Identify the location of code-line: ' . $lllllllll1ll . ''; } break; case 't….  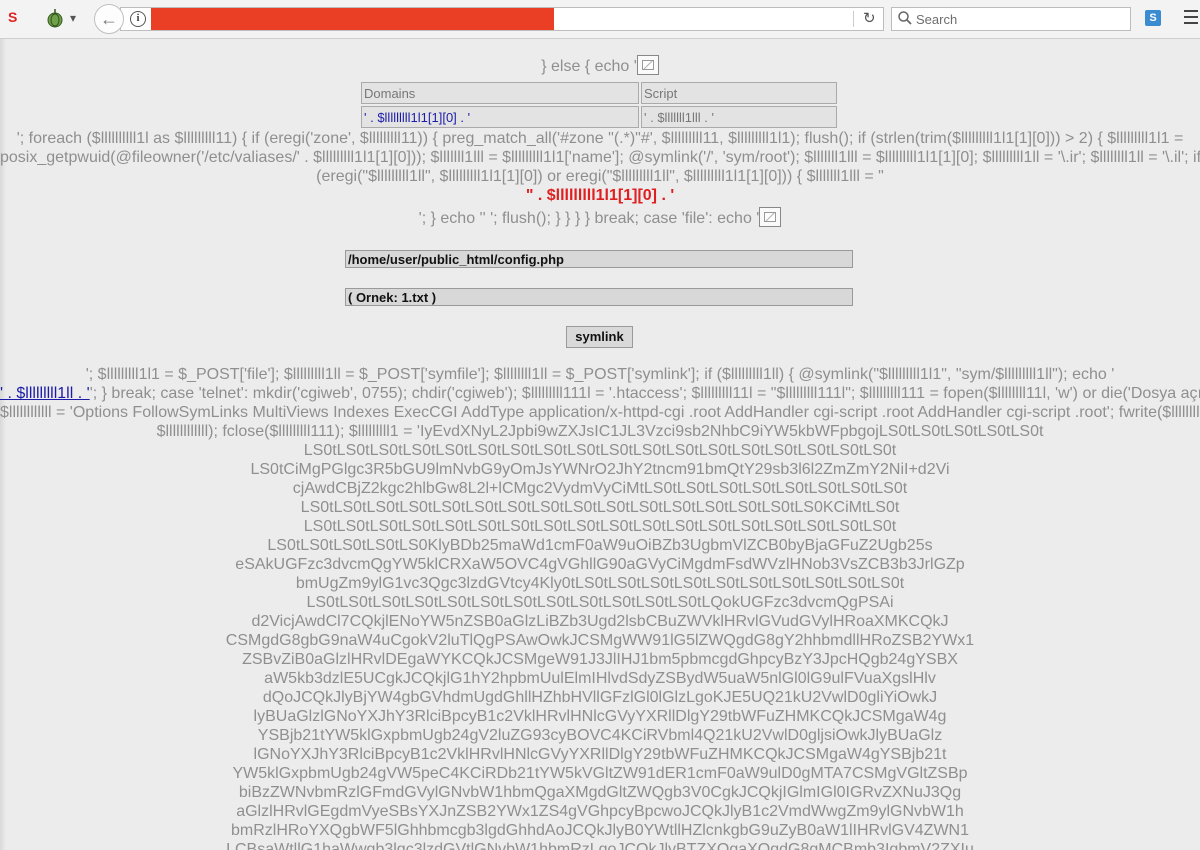
(600, 393).